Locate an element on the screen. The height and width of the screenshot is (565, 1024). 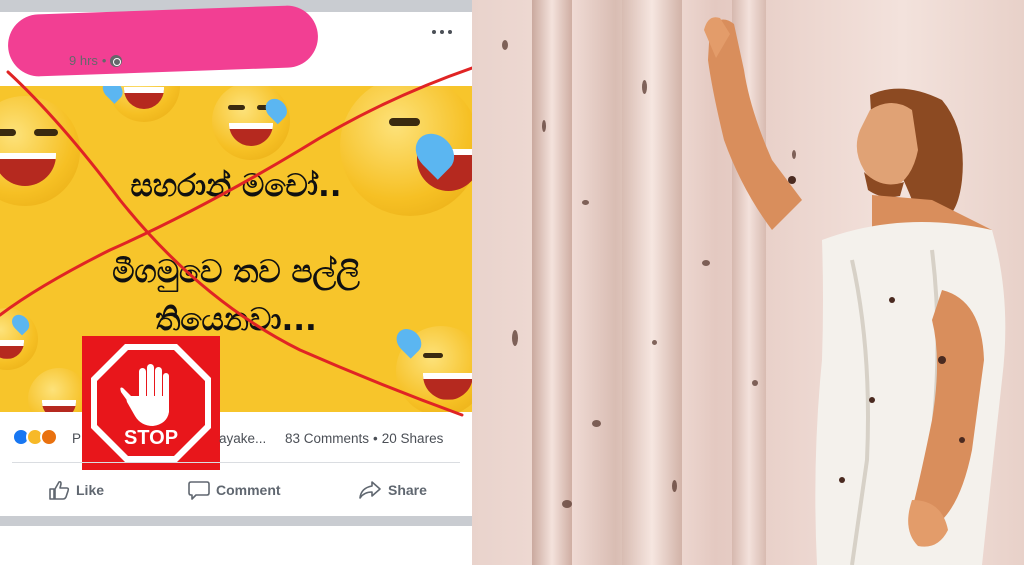
share-button: Share is located at coordinates (392, 490).